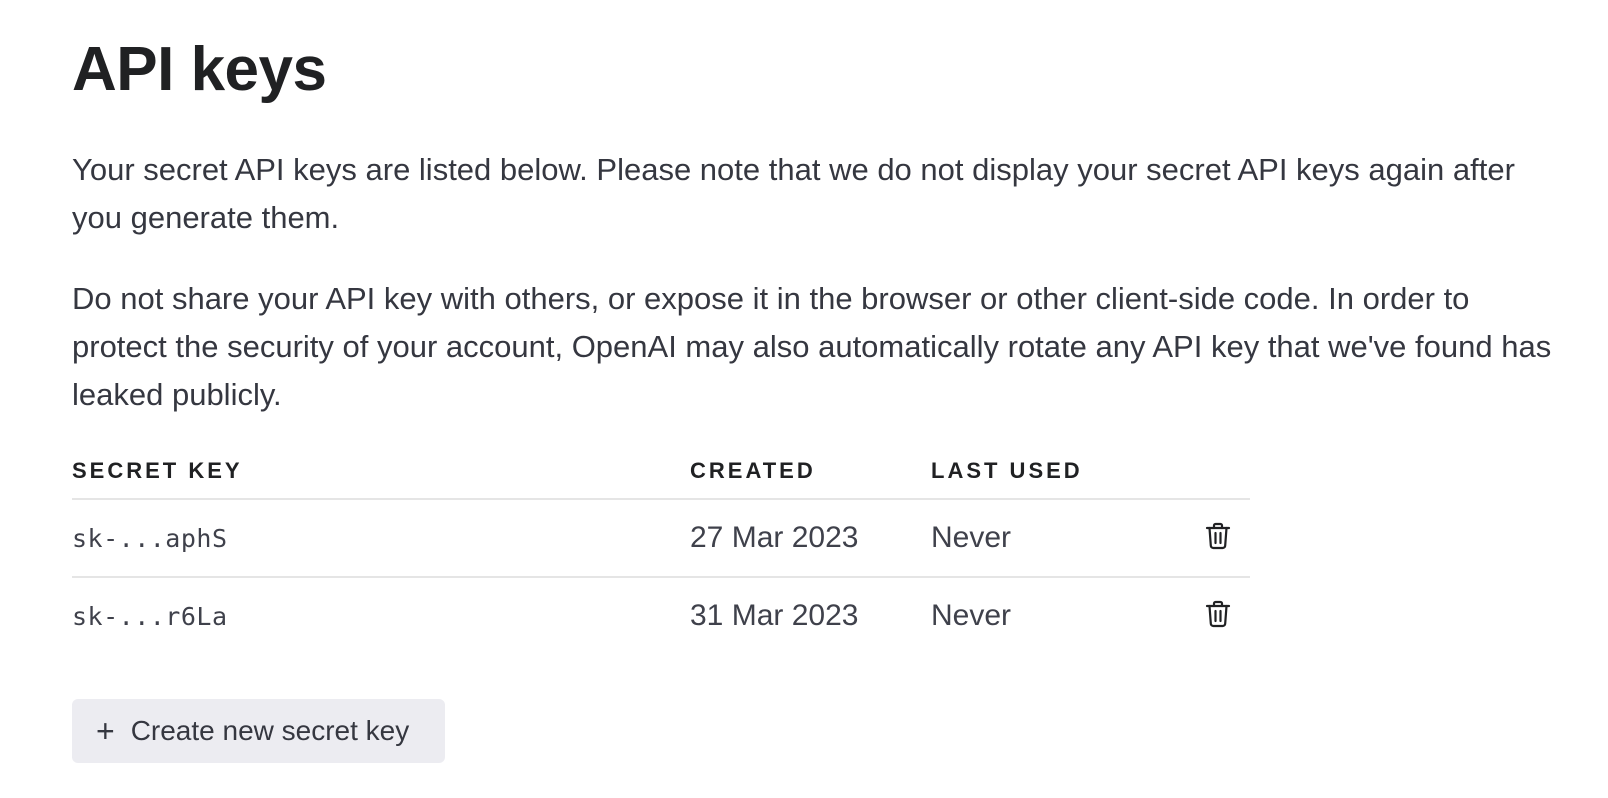 This screenshot has height=798, width=1608. I want to click on header-created: CREATED, so click(810, 479).